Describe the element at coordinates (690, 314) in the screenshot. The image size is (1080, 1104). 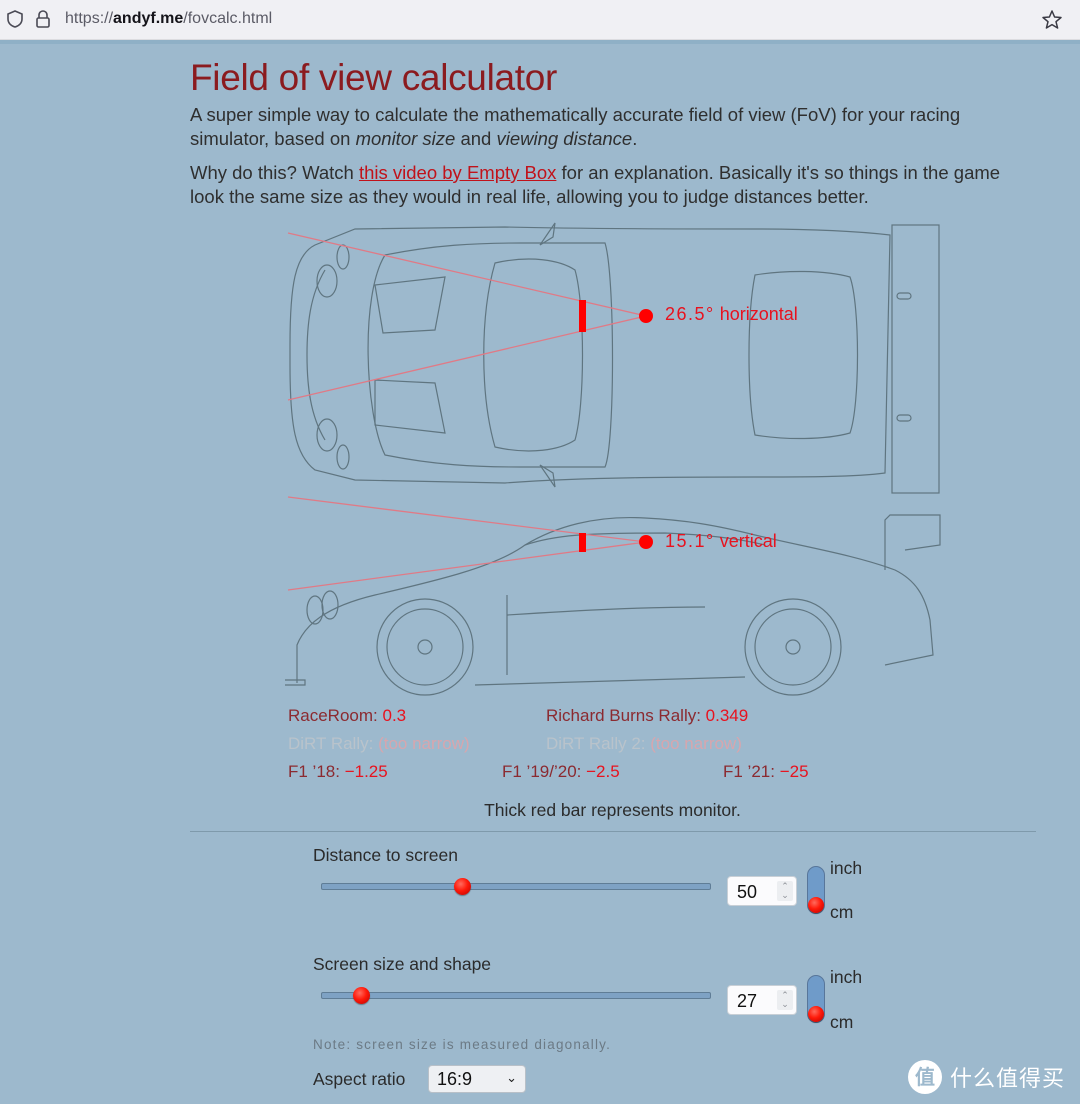
I see `horizontal-fov-value: 26.5°` at that location.